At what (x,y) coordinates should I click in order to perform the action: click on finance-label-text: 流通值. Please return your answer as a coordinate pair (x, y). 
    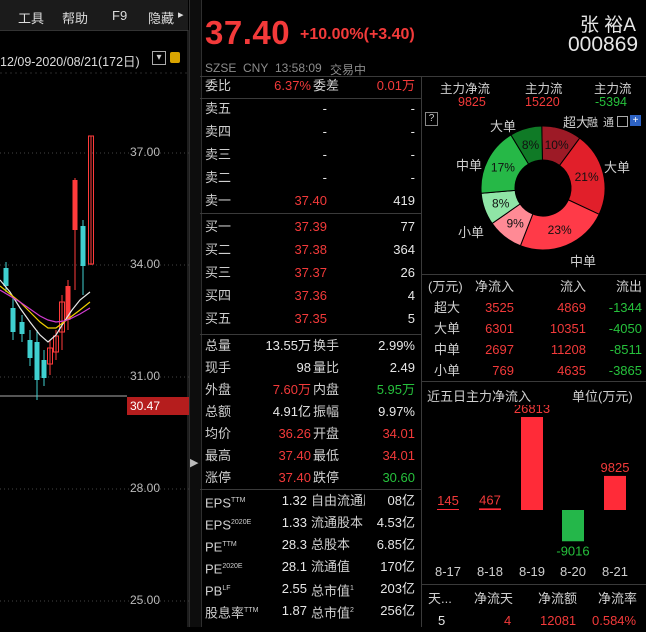
    Looking at the image, I should click on (331, 566).